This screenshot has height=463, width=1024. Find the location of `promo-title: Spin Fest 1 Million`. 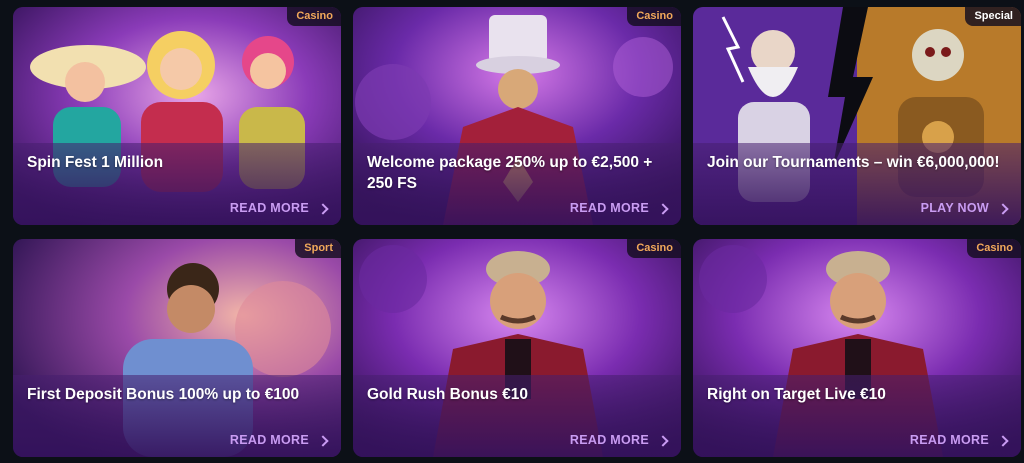

promo-title: Spin Fest 1 Million is located at coordinates (95, 162).